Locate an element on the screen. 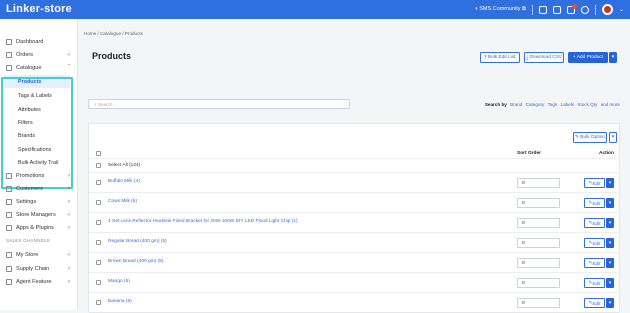 The width and height of the screenshot is (630, 313). sidebar-item-customers: Customers › is located at coordinates (39, 188).